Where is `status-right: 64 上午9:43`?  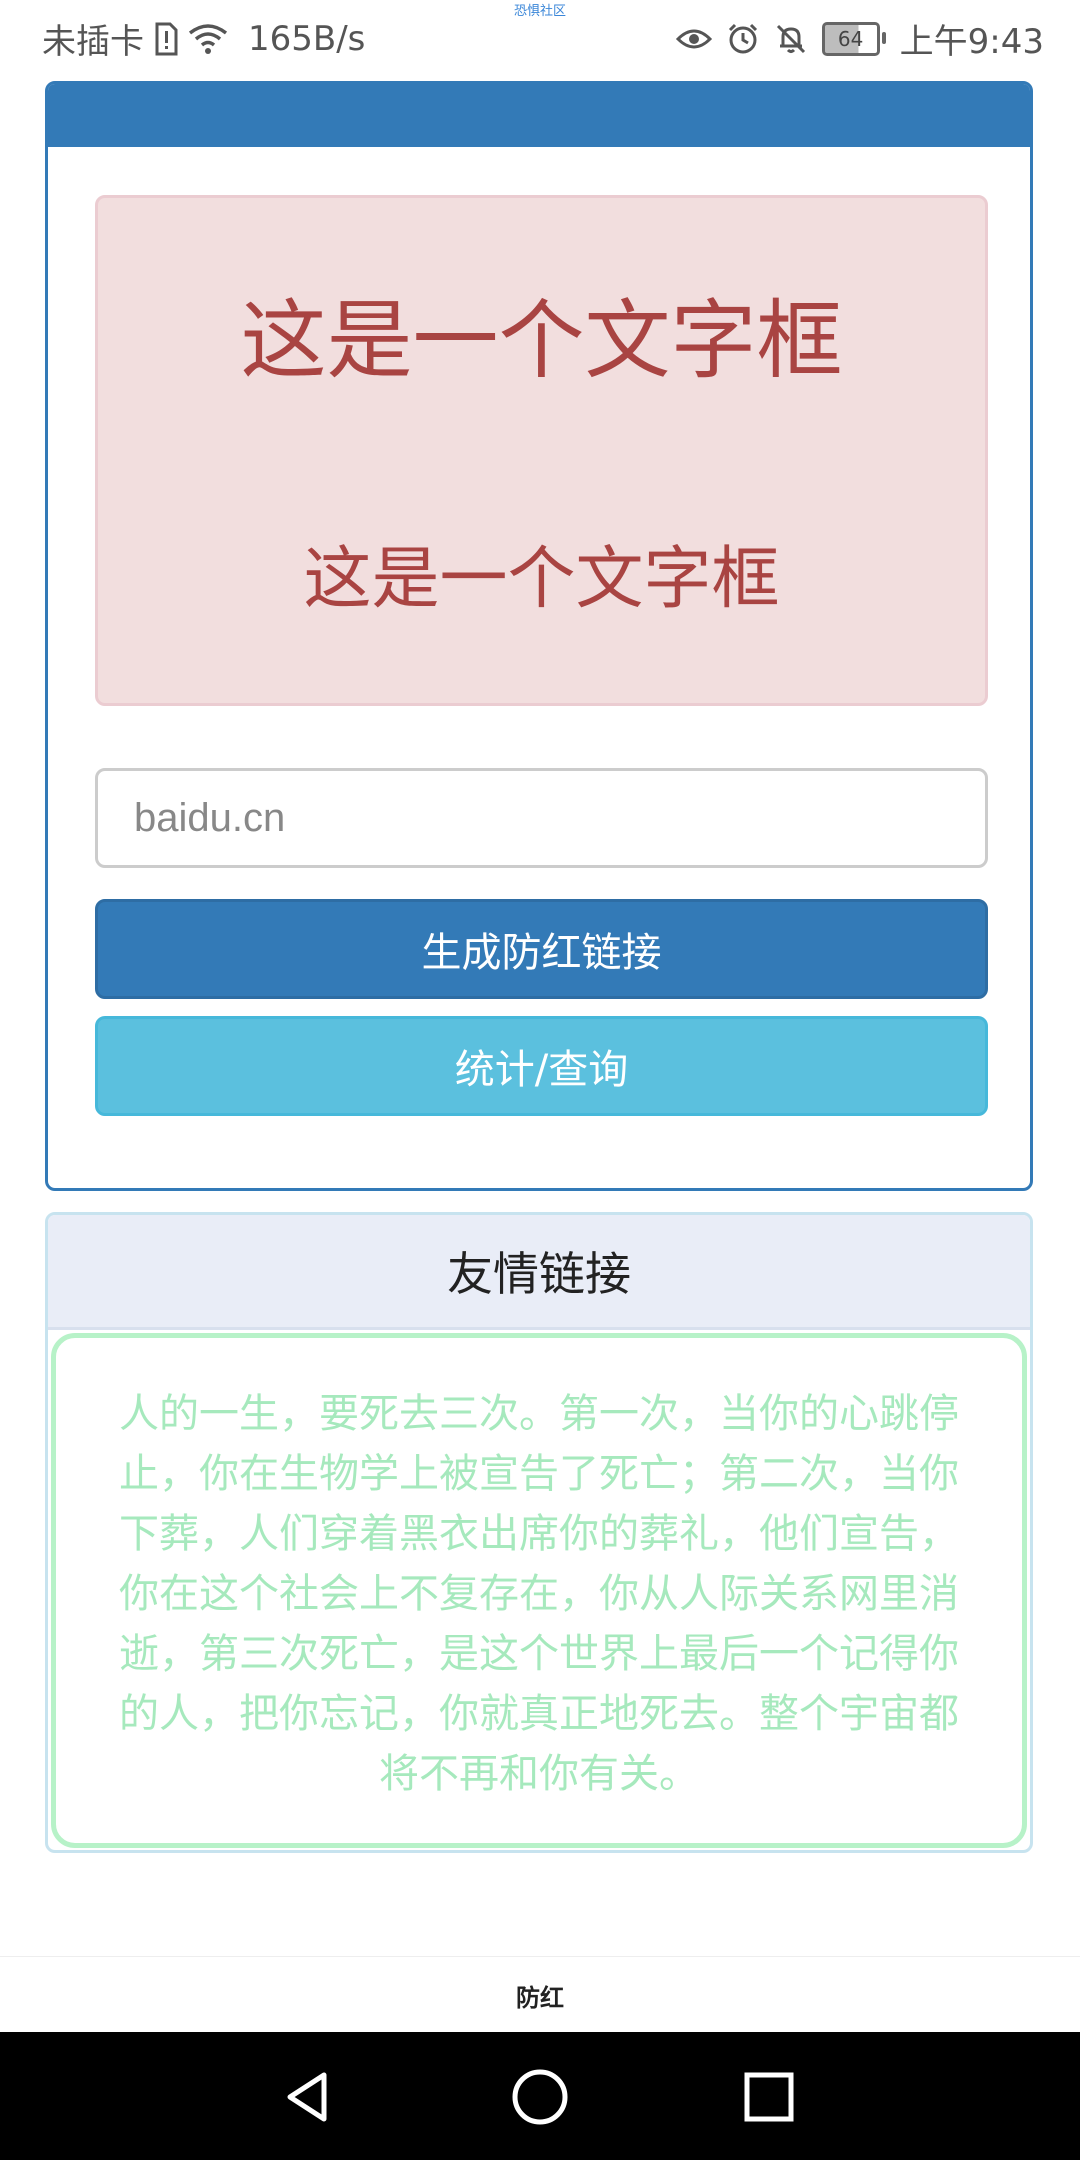 status-right: 64 上午9:43 is located at coordinates (859, 38).